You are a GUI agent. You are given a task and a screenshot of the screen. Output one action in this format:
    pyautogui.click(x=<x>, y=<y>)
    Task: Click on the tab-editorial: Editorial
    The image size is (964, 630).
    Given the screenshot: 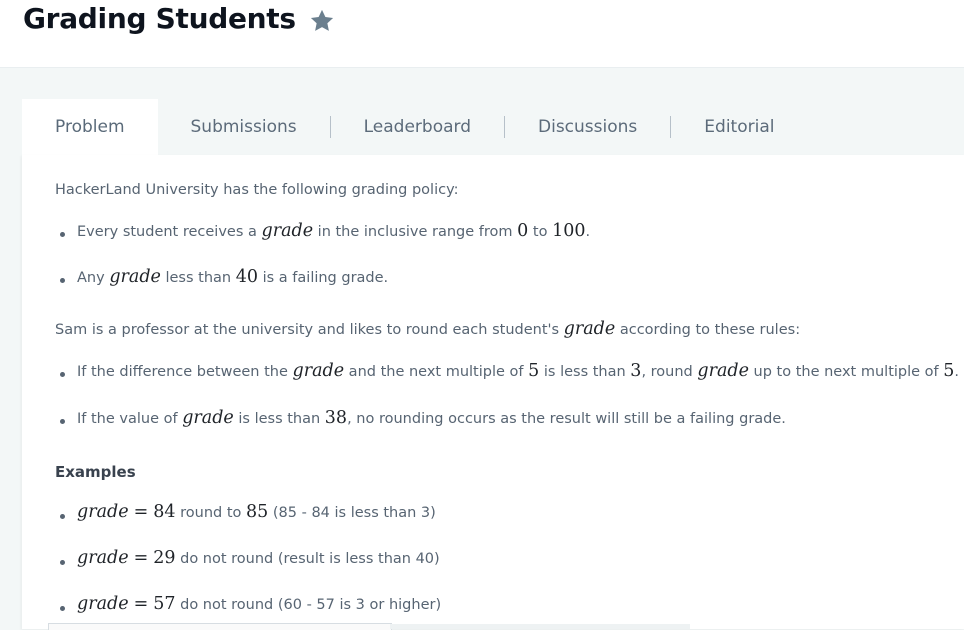 What is the action you would take?
    pyautogui.click(x=739, y=127)
    